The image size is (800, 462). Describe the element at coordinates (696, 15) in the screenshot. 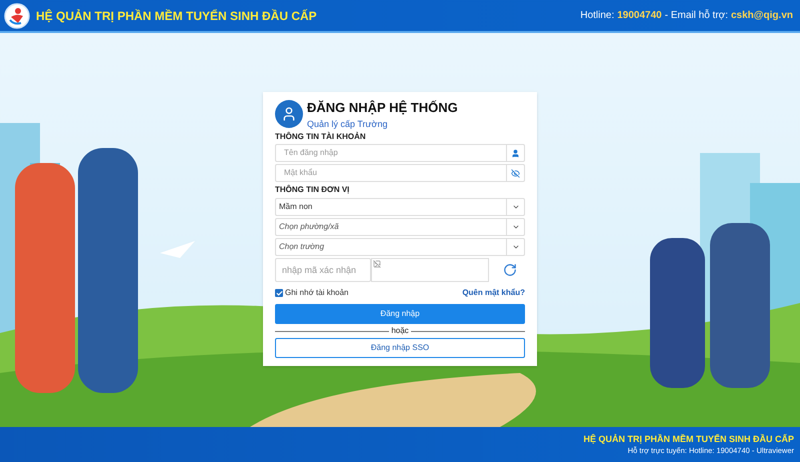

I see `email-label: - Email hỗ trợ:` at that location.